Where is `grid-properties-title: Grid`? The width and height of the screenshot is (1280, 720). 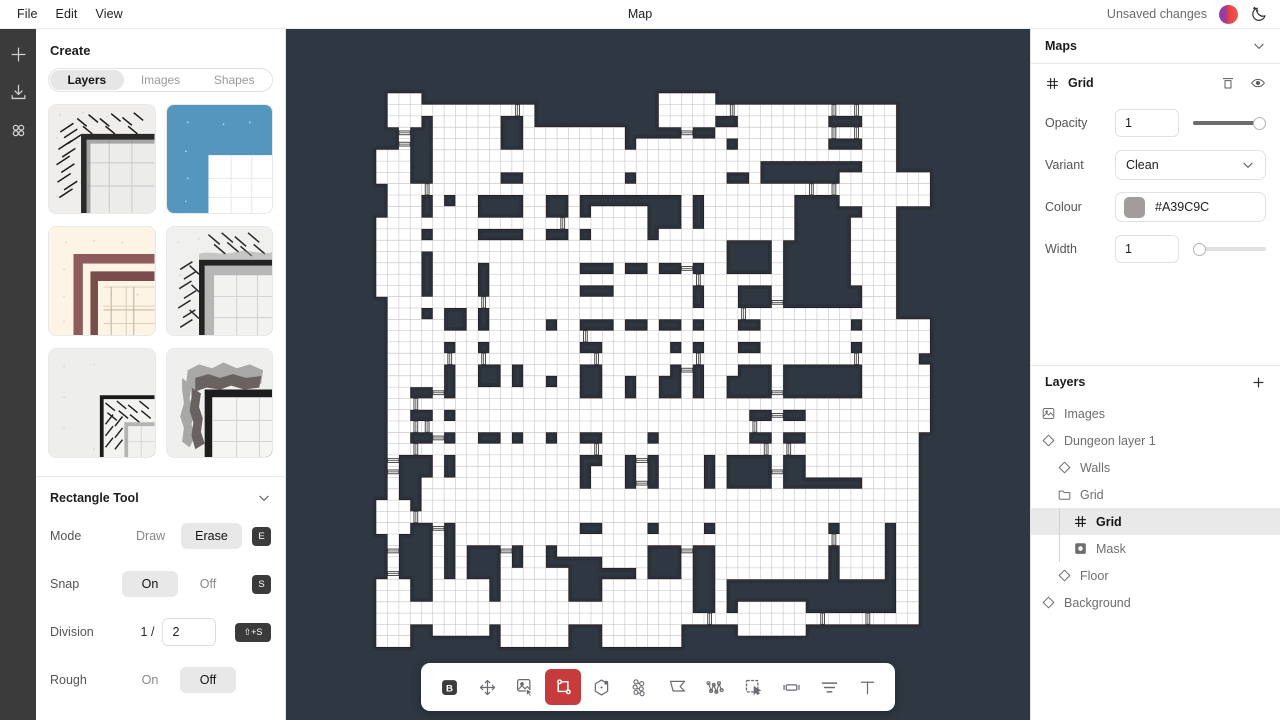
grid-properties-title: Grid is located at coordinates (1081, 83).